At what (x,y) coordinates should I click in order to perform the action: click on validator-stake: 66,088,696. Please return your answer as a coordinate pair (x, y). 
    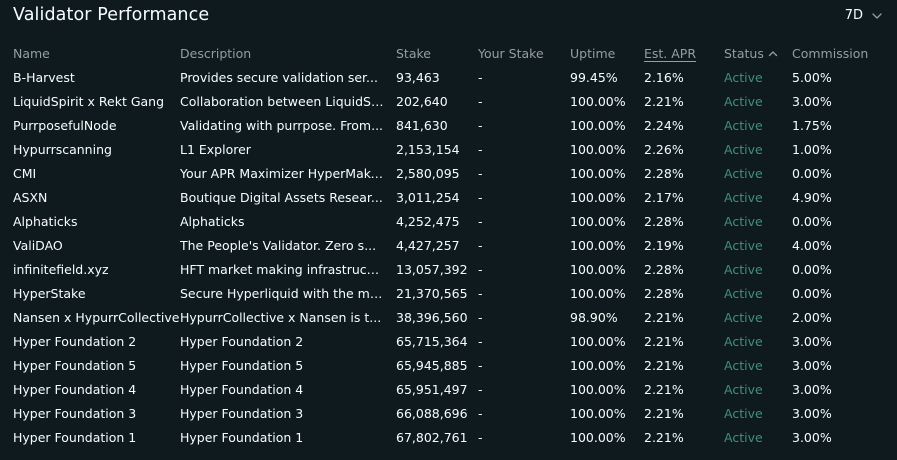
    Looking at the image, I should click on (432, 413).